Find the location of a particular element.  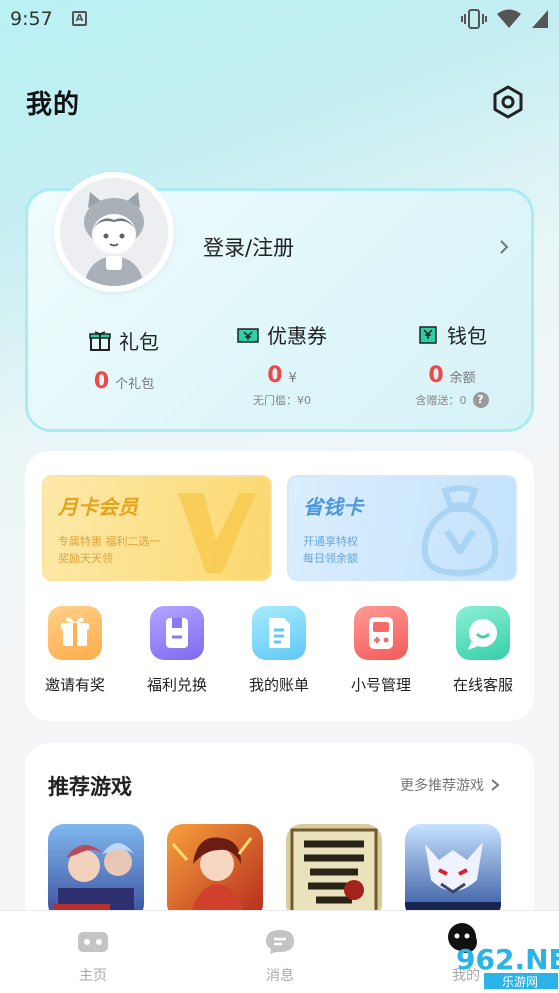

stat-gift-unit: 个礼包 is located at coordinates (135, 384).